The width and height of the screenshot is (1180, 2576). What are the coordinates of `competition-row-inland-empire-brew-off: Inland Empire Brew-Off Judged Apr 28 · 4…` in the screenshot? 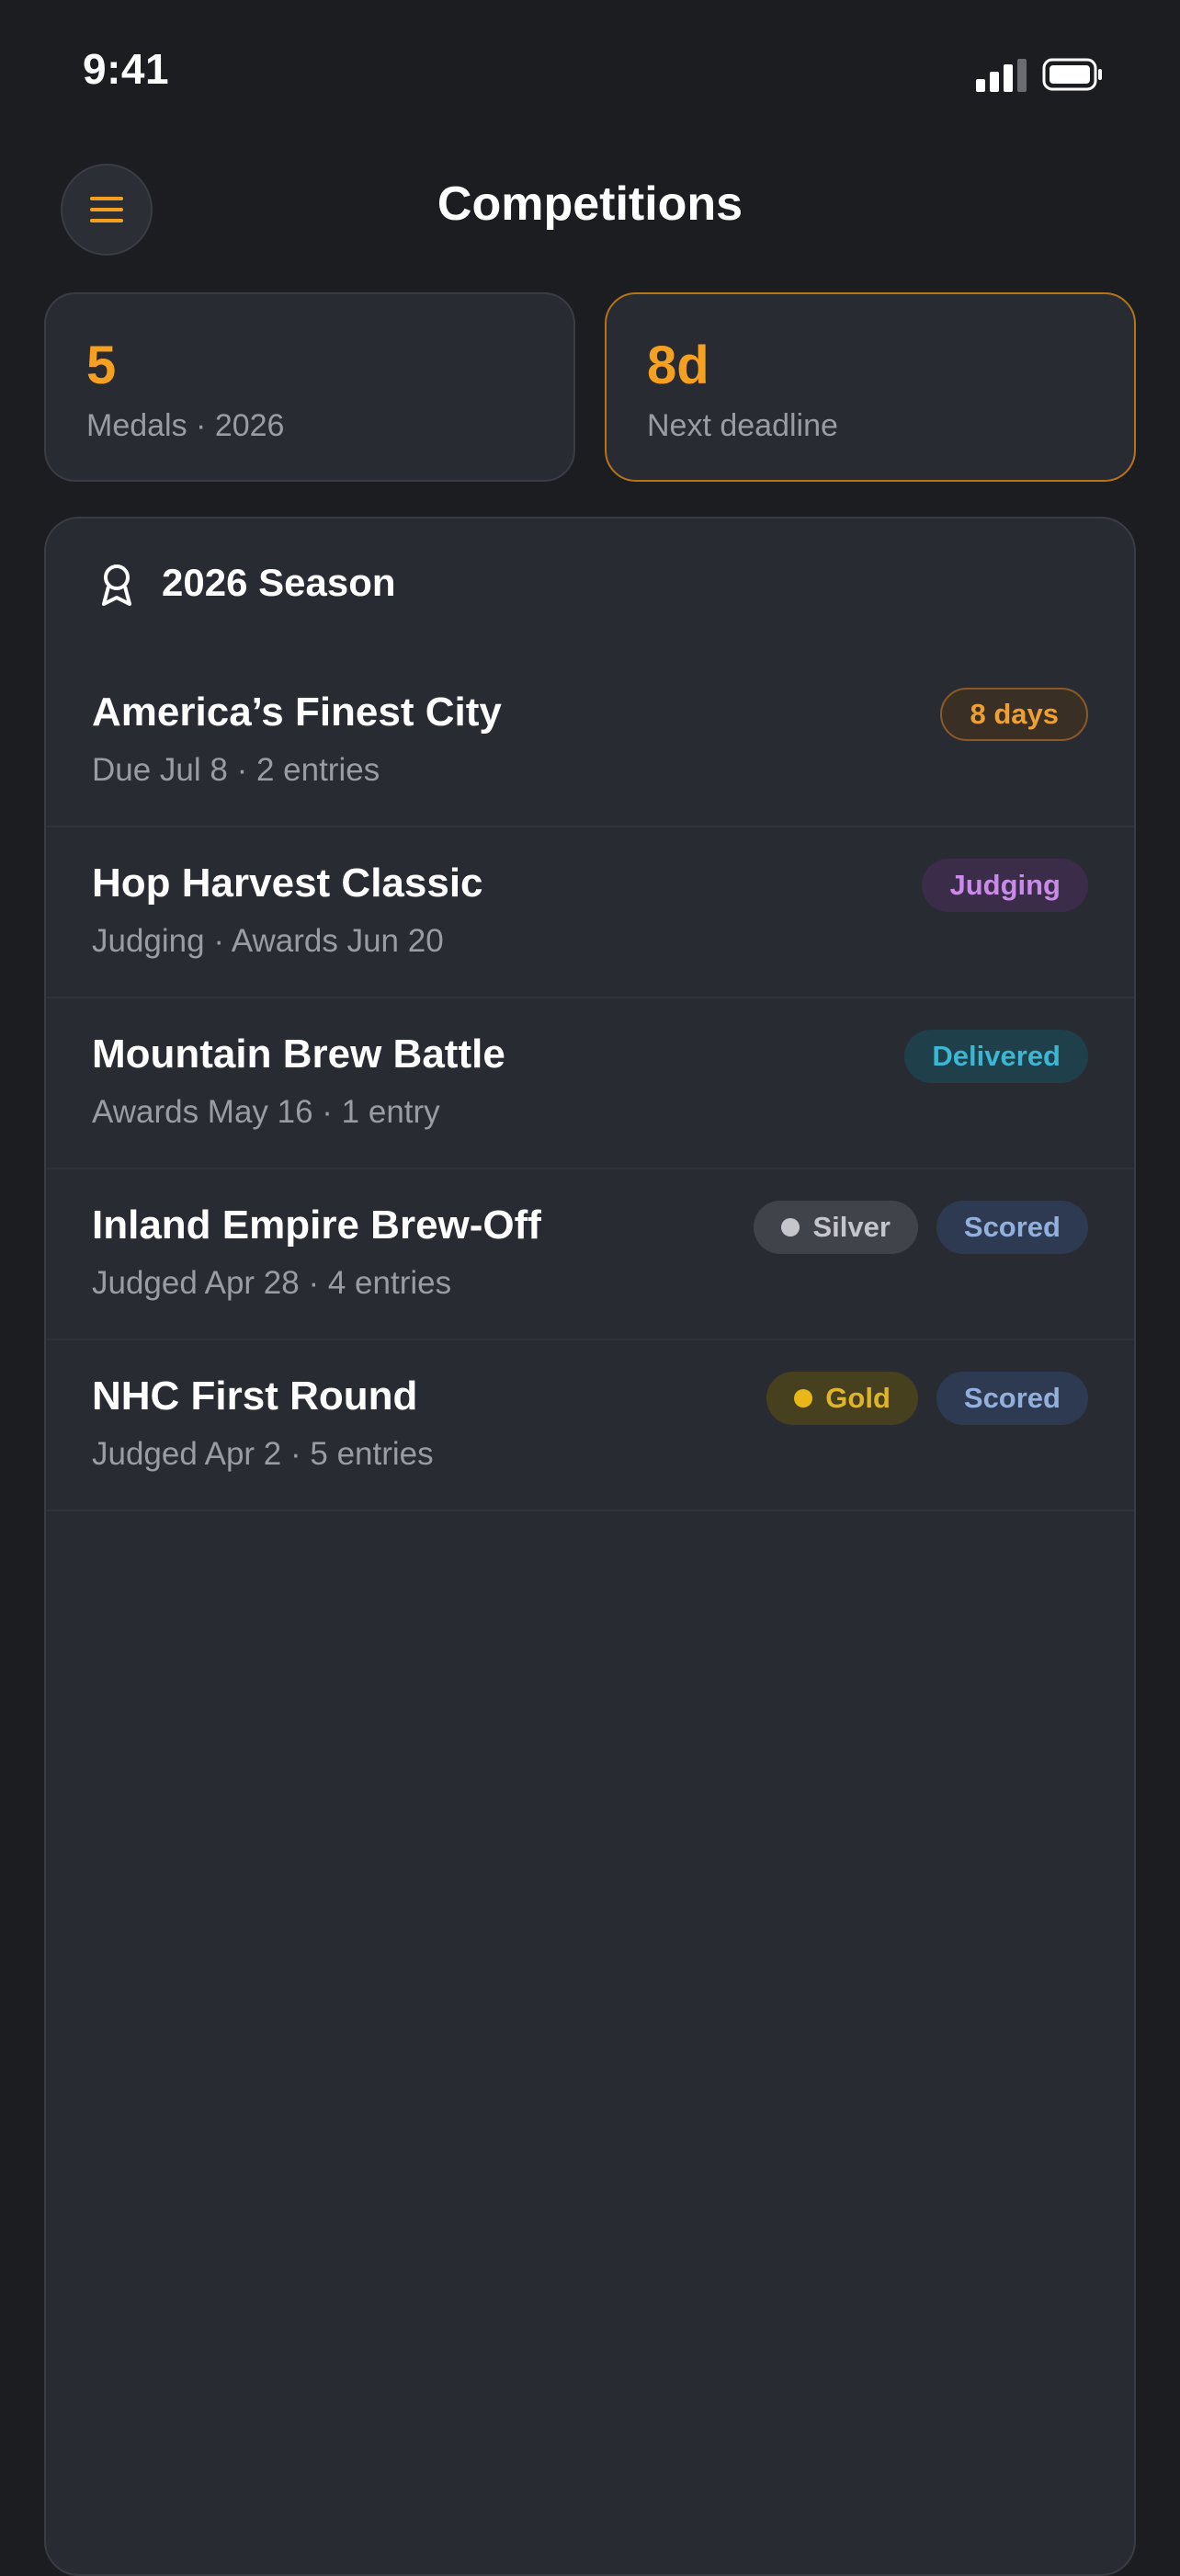 It's located at (590, 1254).